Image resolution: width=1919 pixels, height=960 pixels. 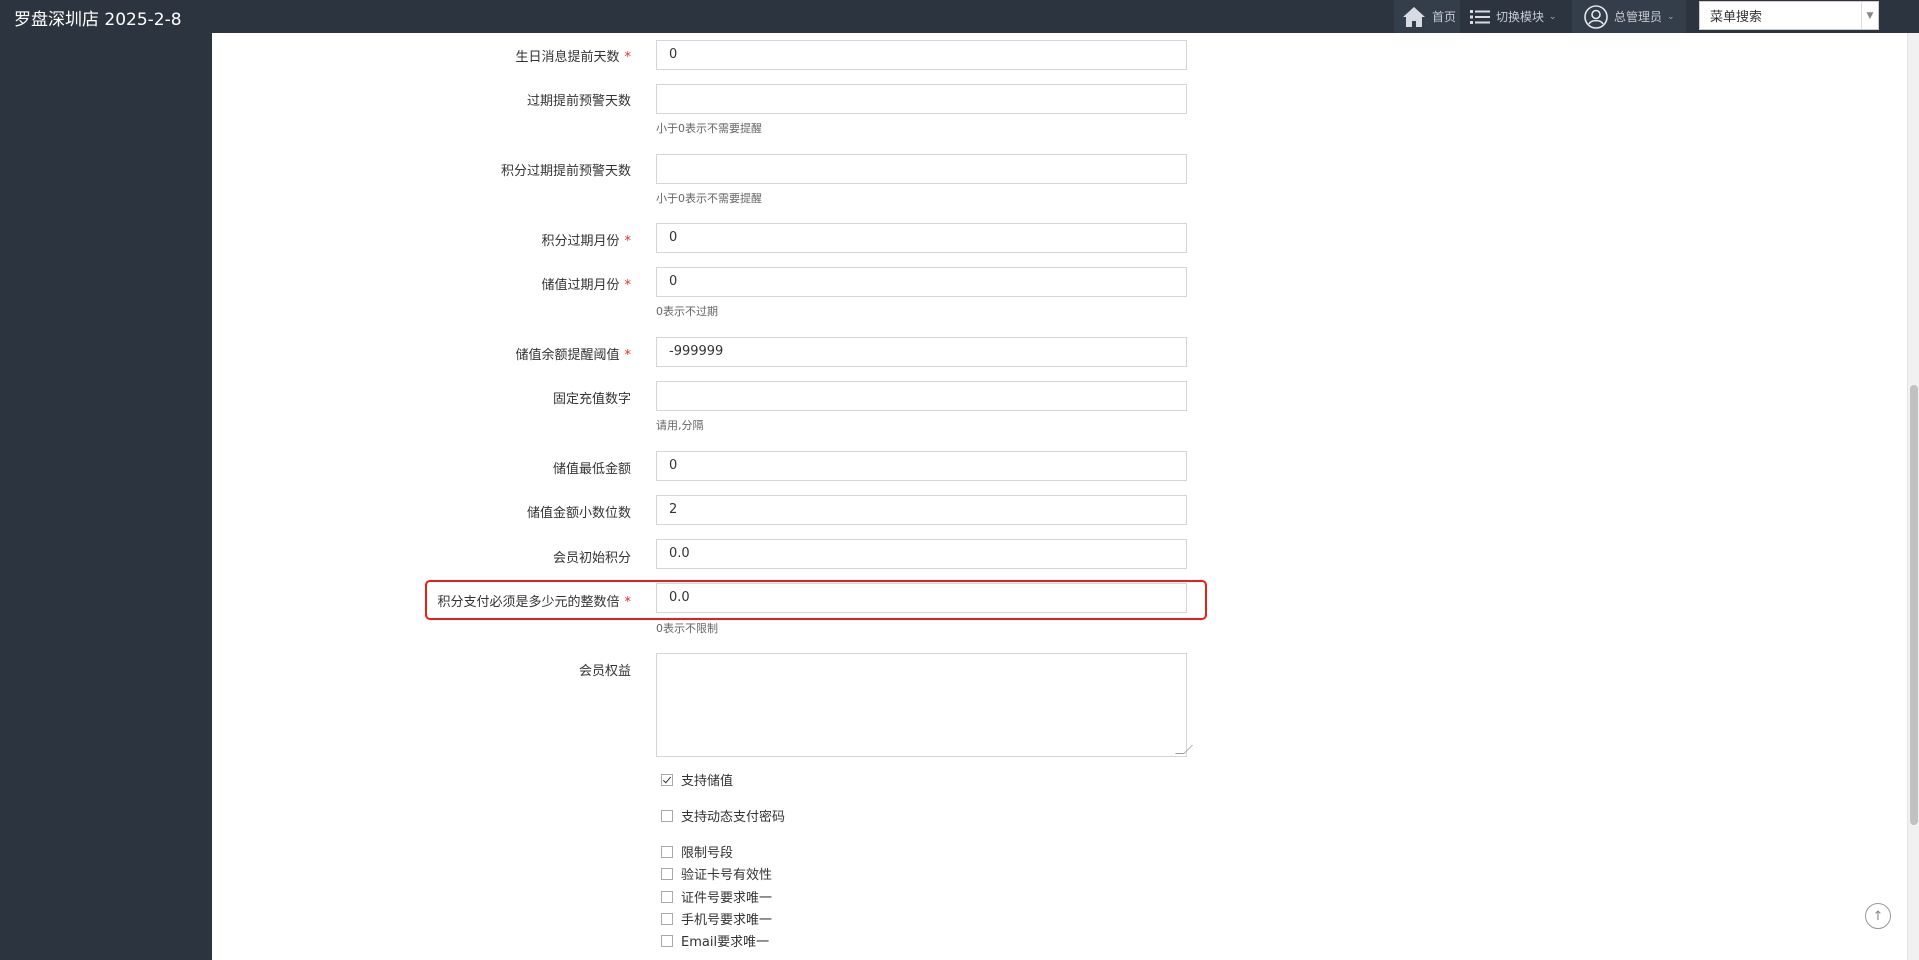 I want to click on initial-points-input: 0.0, so click(x=921, y=554).